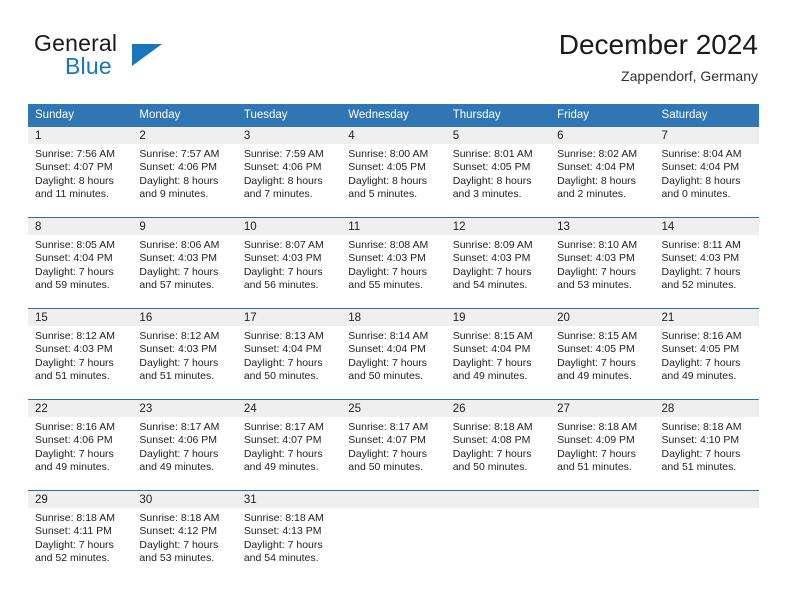 The image size is (792, 612). I want to click on weekday-header-sunday: Sunday, so click(55, 115).